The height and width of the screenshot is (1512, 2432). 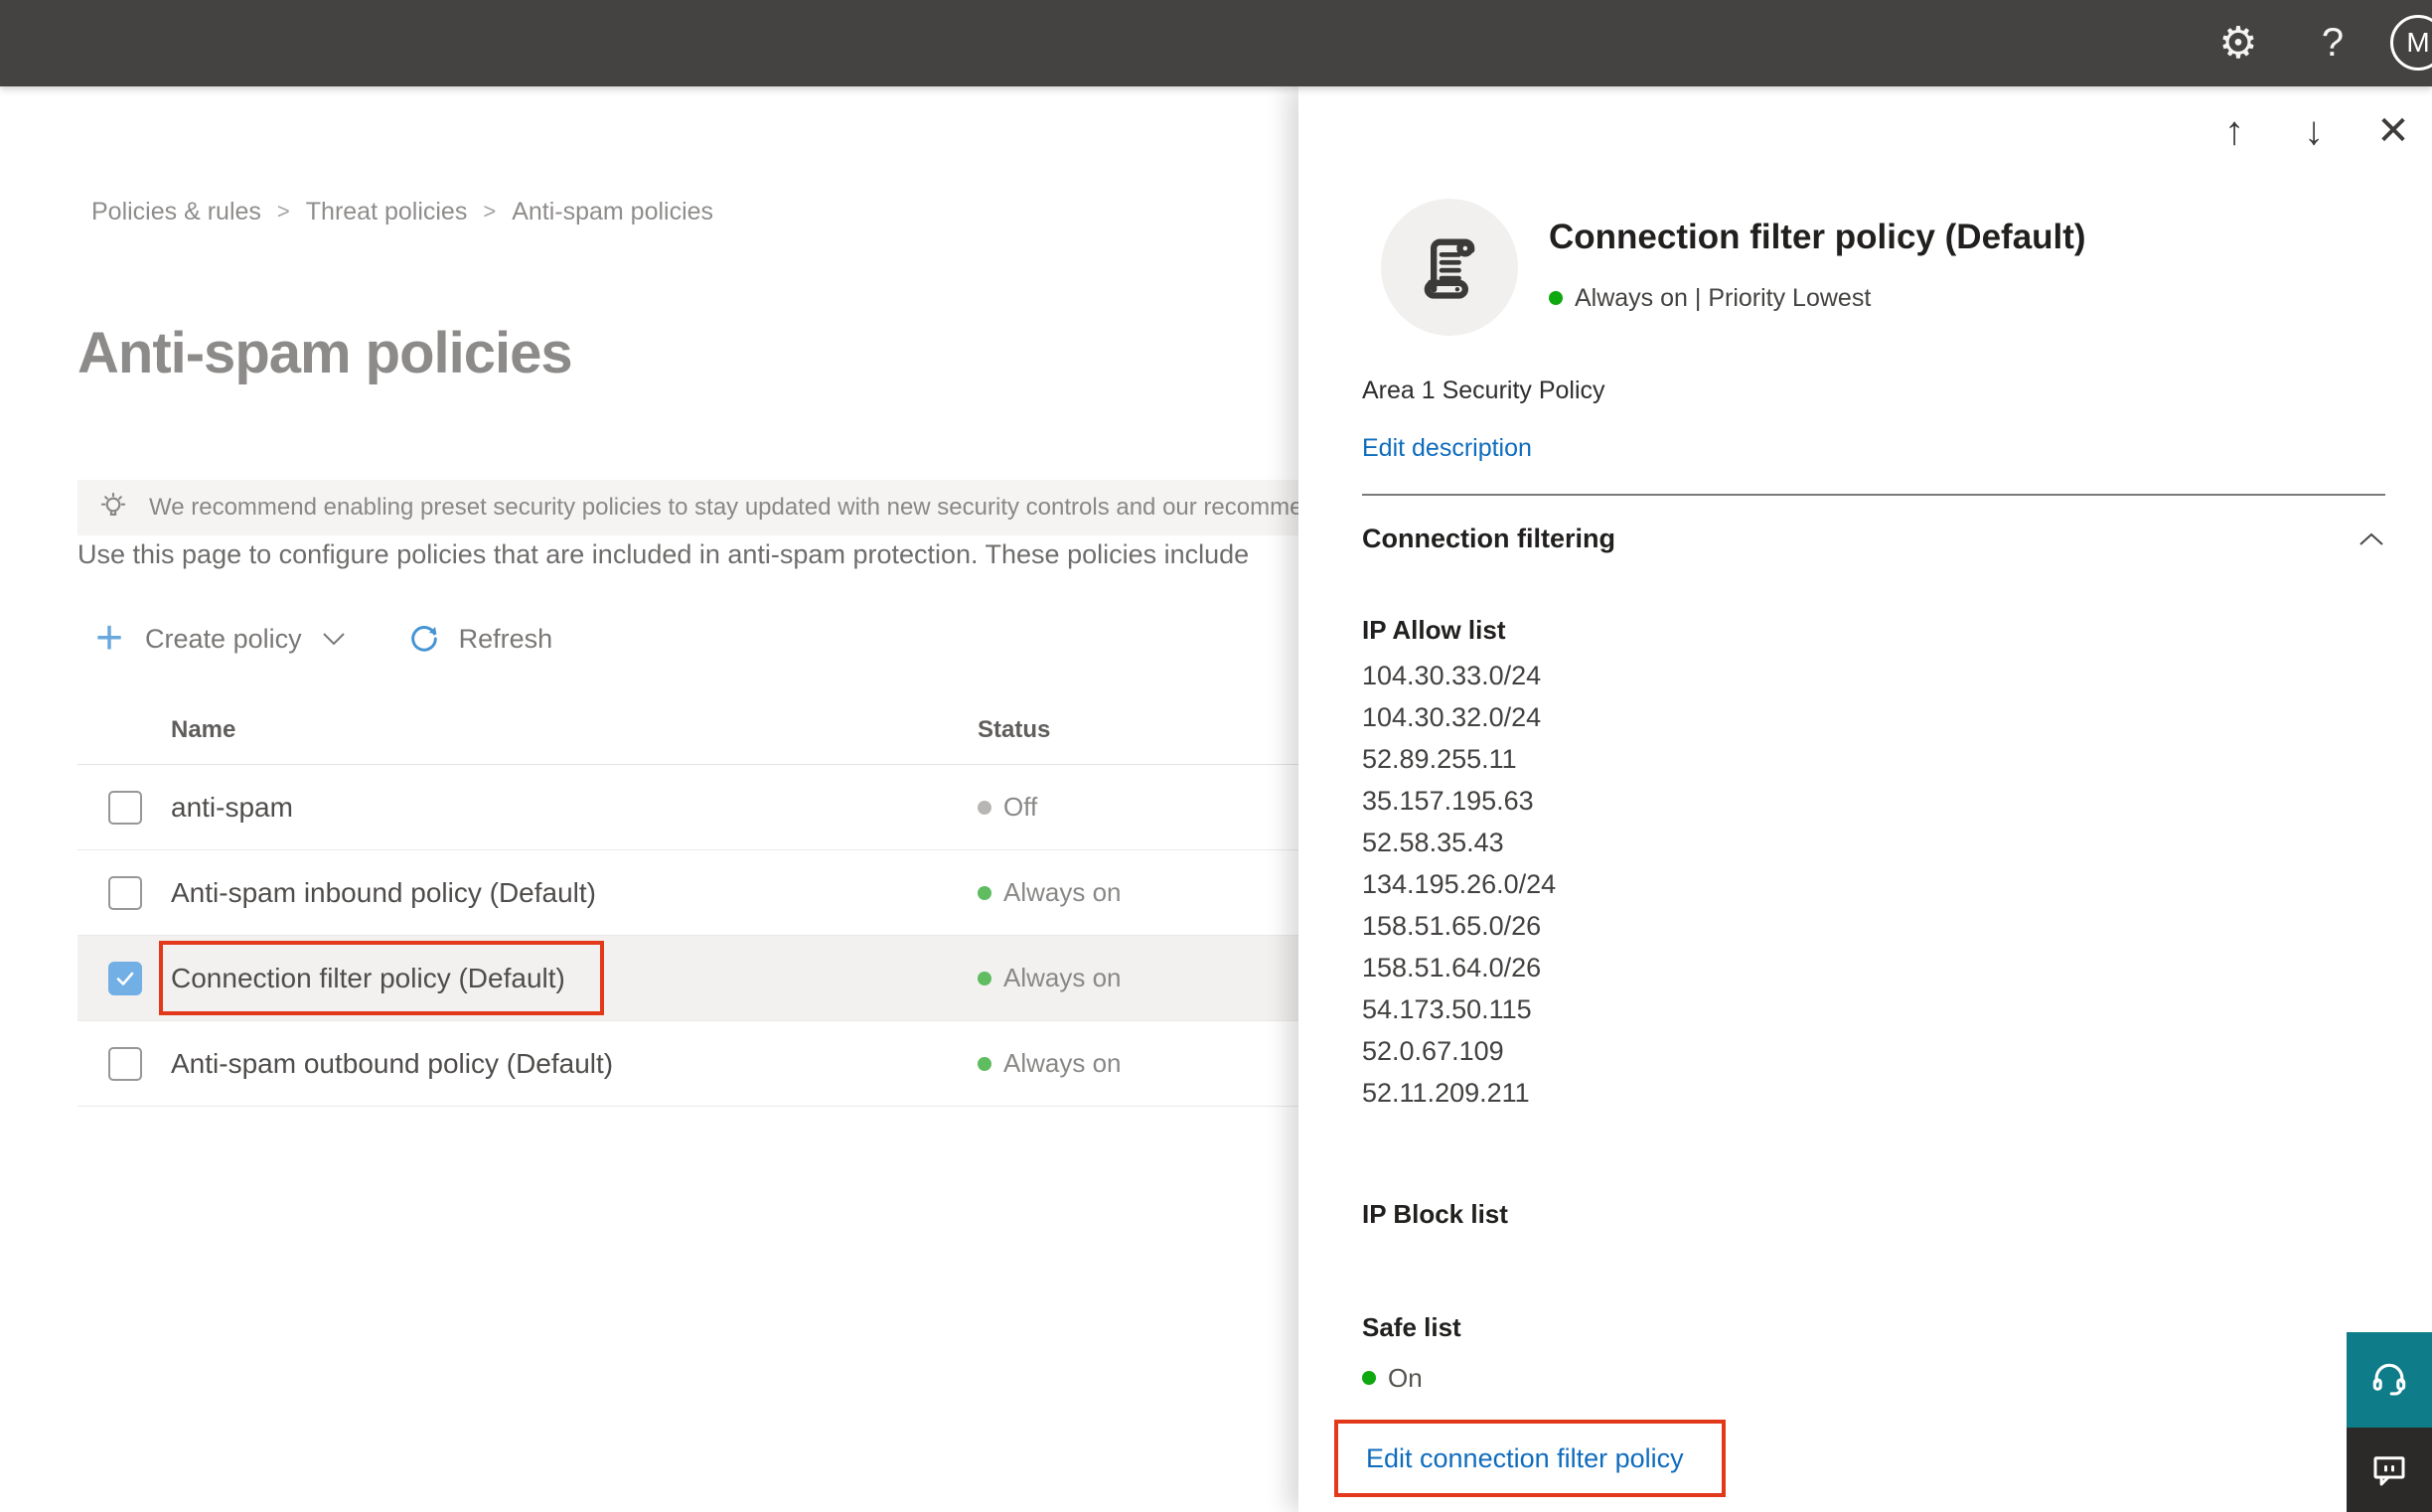 I want to click on ip-block-list-title: IP Block list, so click(x=1435, y=1214).